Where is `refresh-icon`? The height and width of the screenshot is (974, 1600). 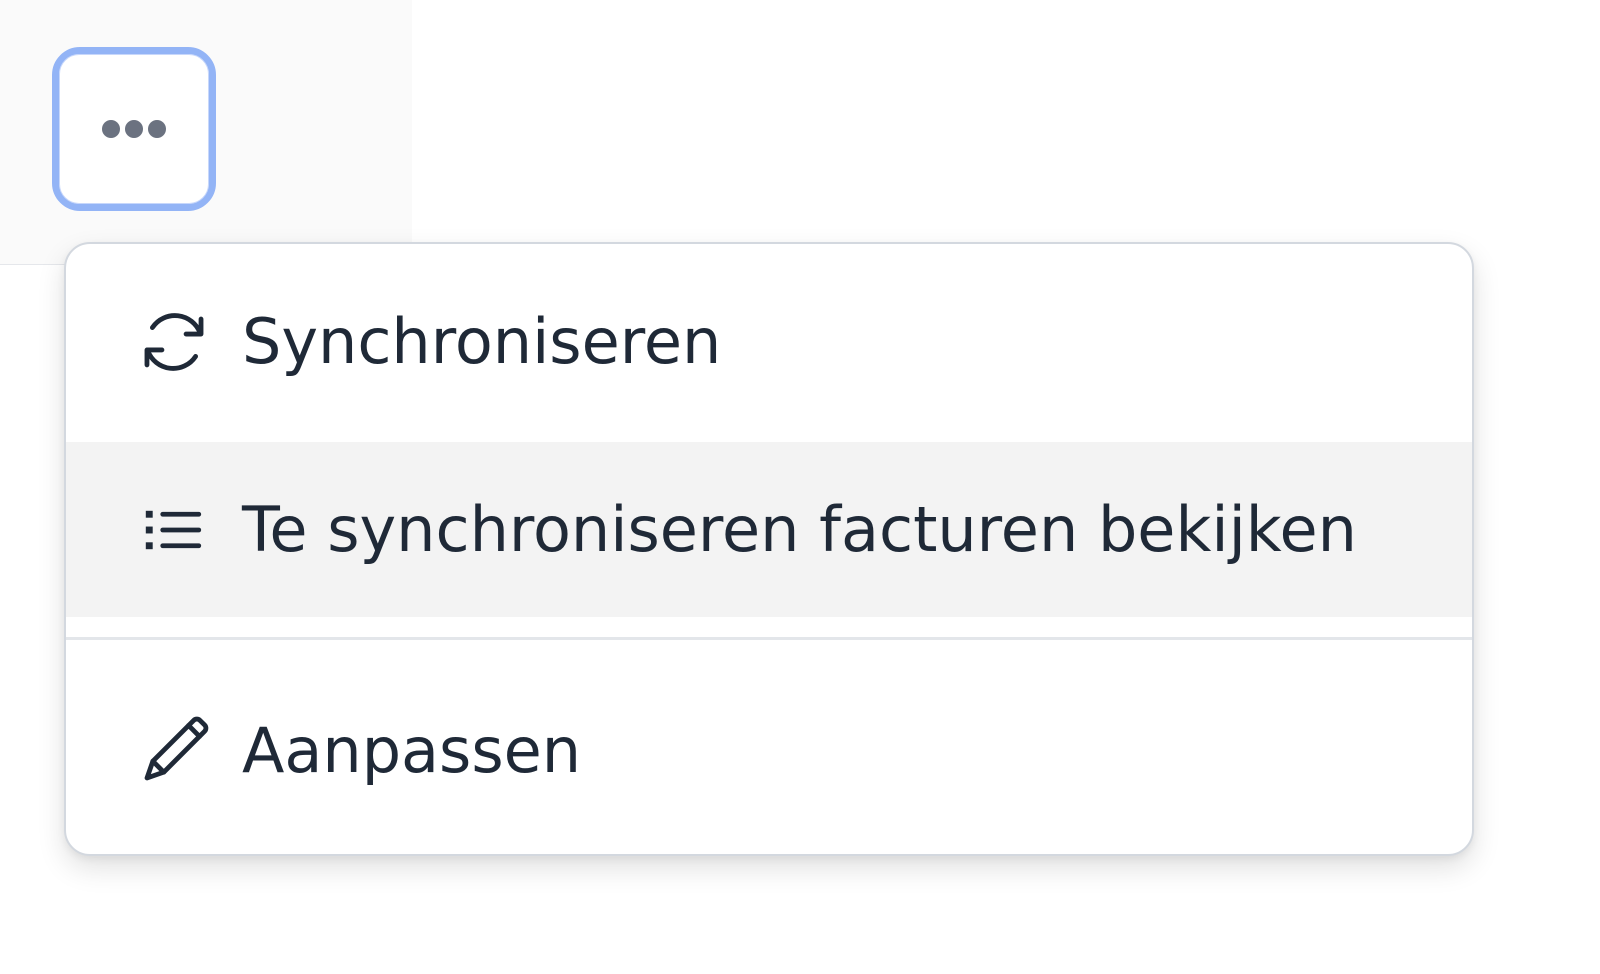
refresh-icon is located at coordinates (174, 342).